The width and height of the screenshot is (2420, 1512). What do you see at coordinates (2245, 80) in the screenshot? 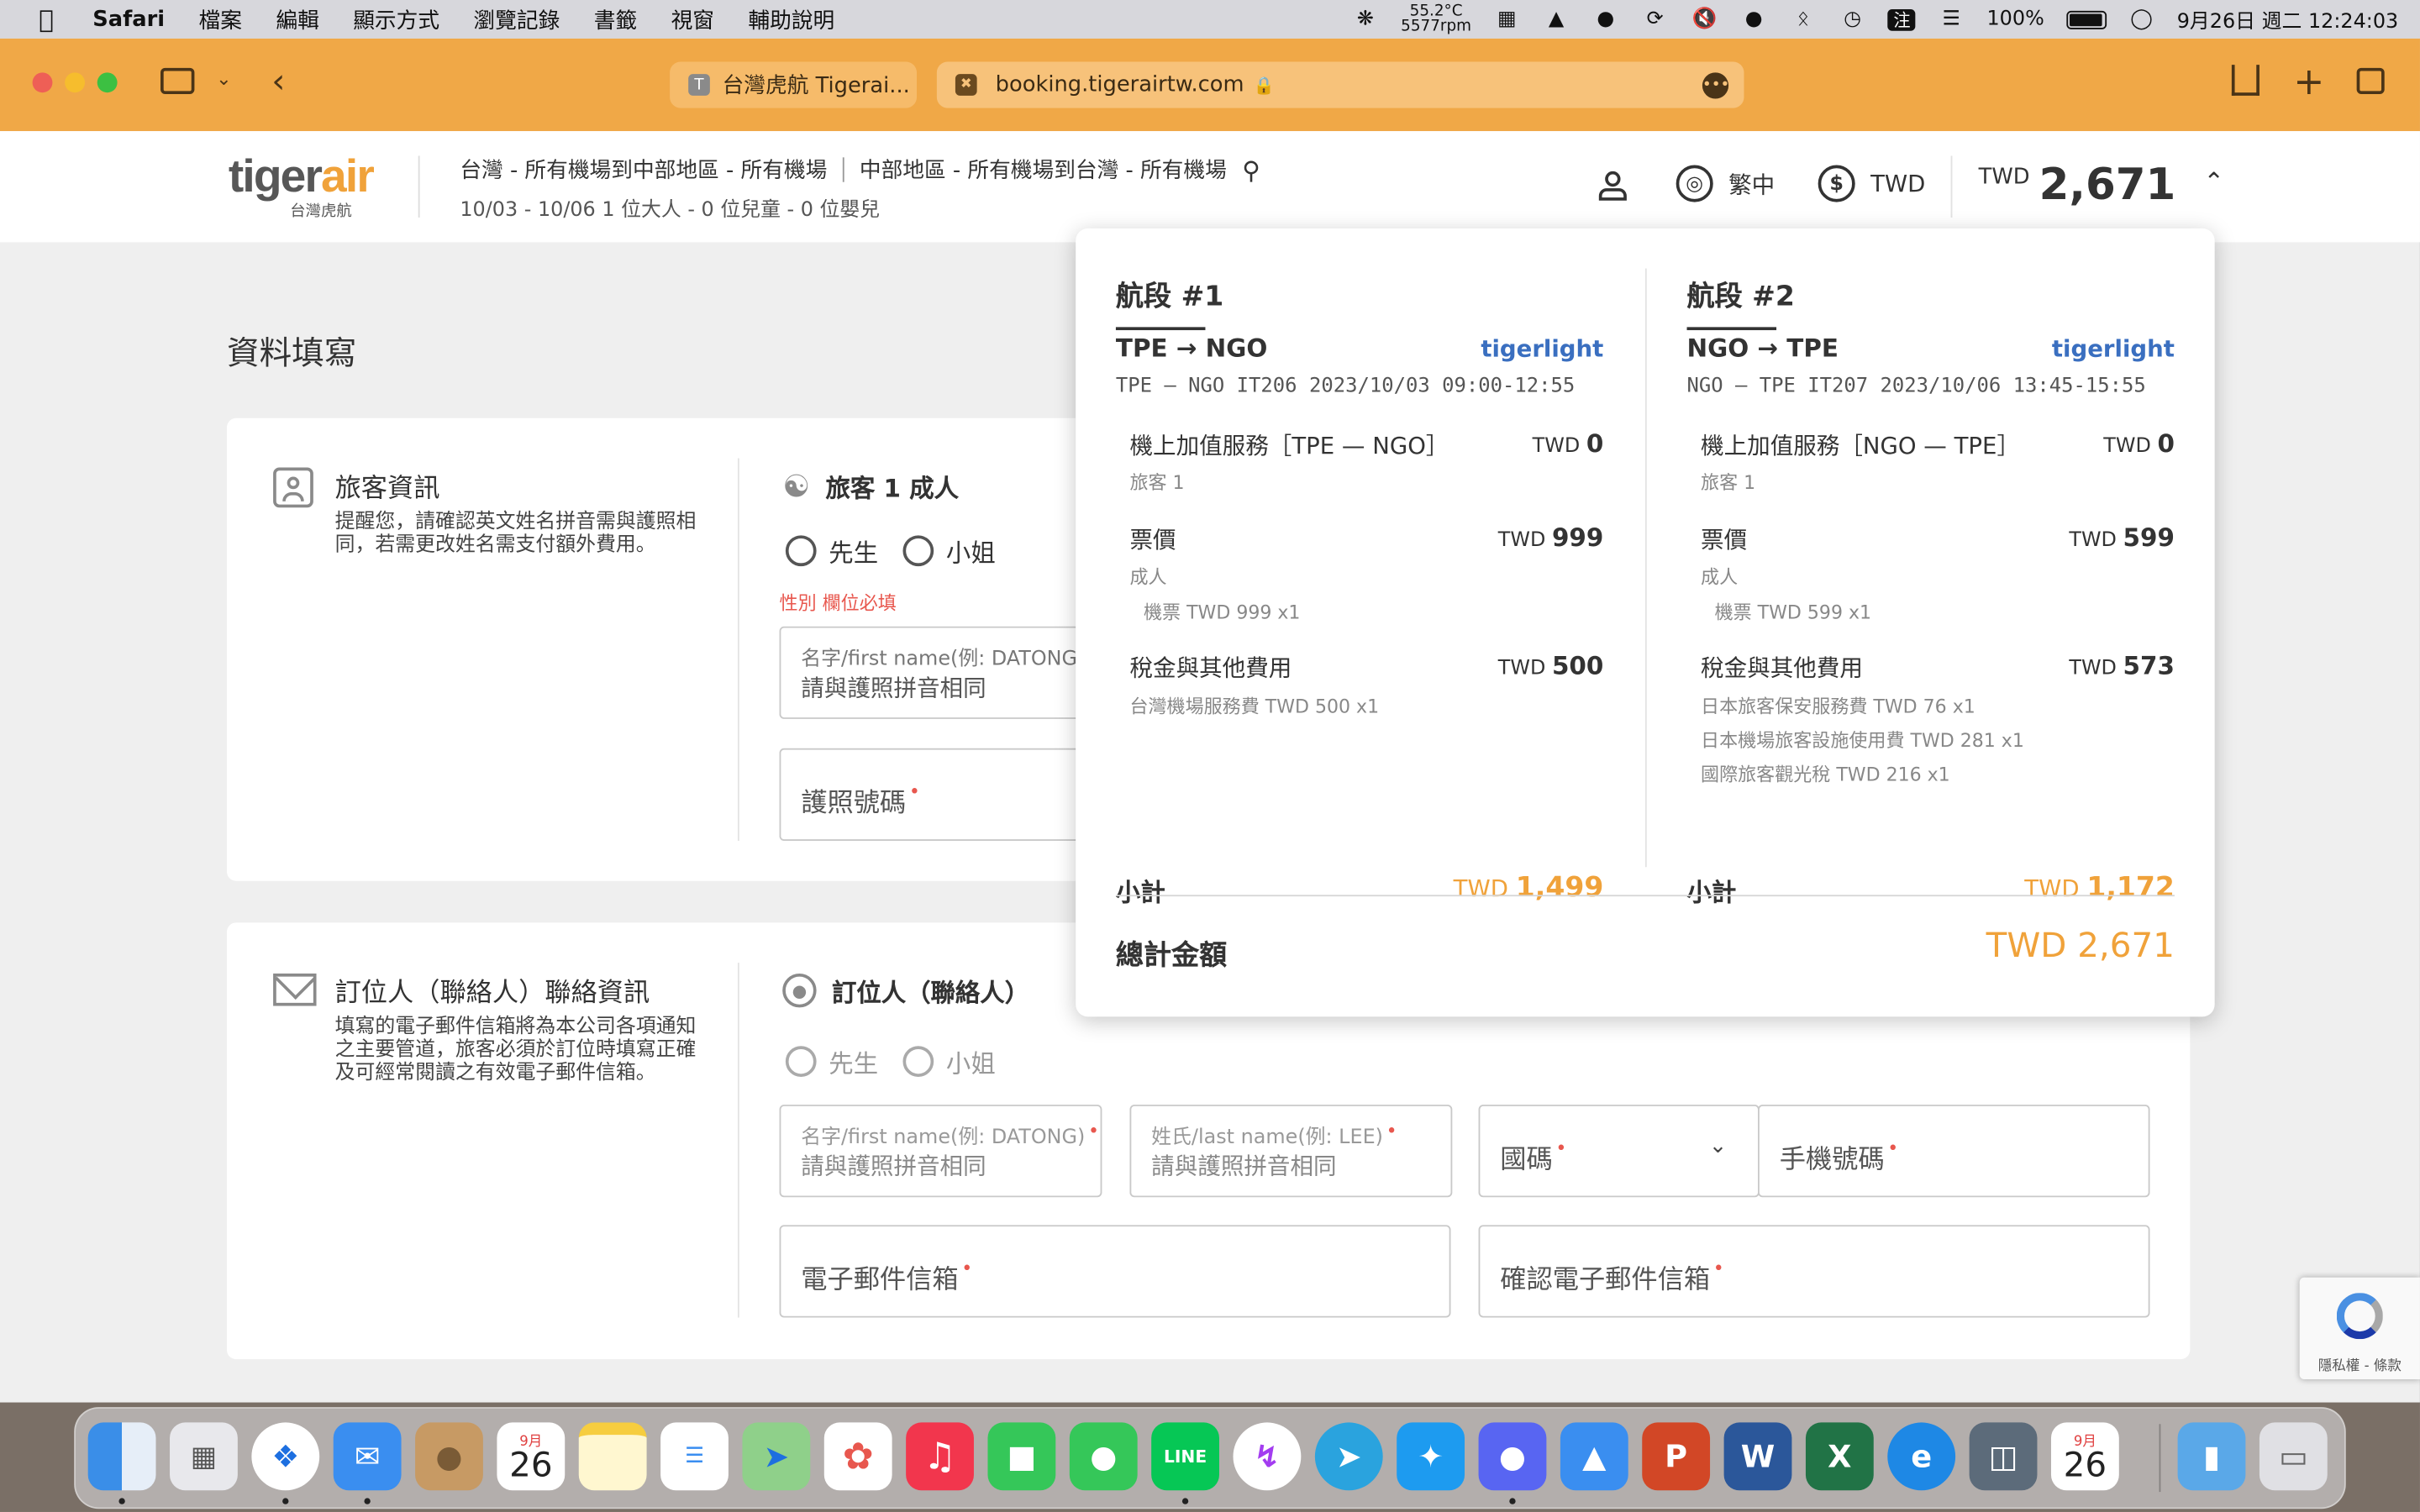
I see `share-icon` at bounding box center [2245, 80].